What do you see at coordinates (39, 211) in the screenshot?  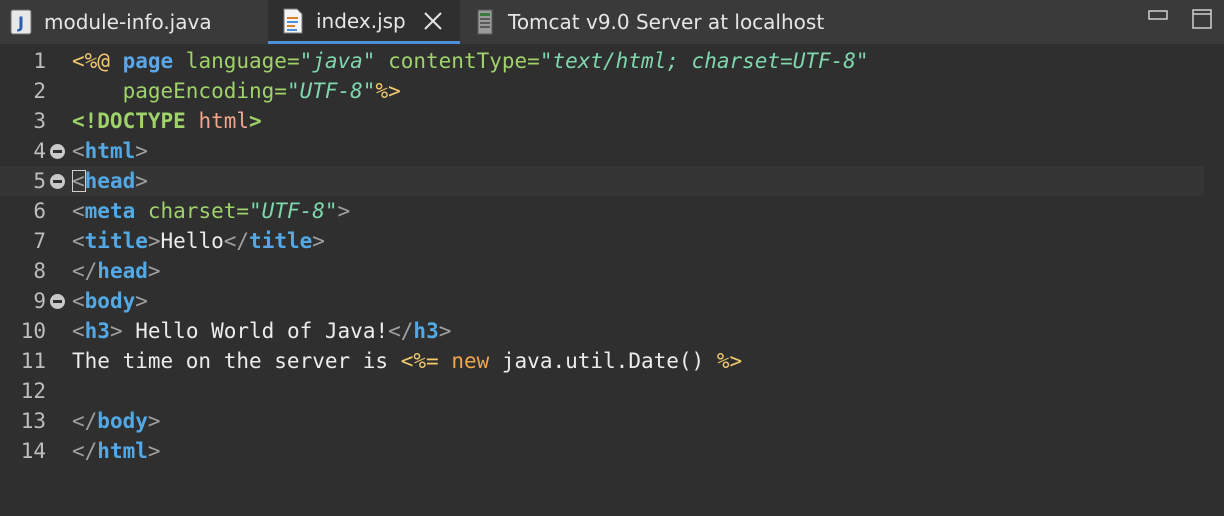 I see `line-number: 6` at bounding box center [39, 211].